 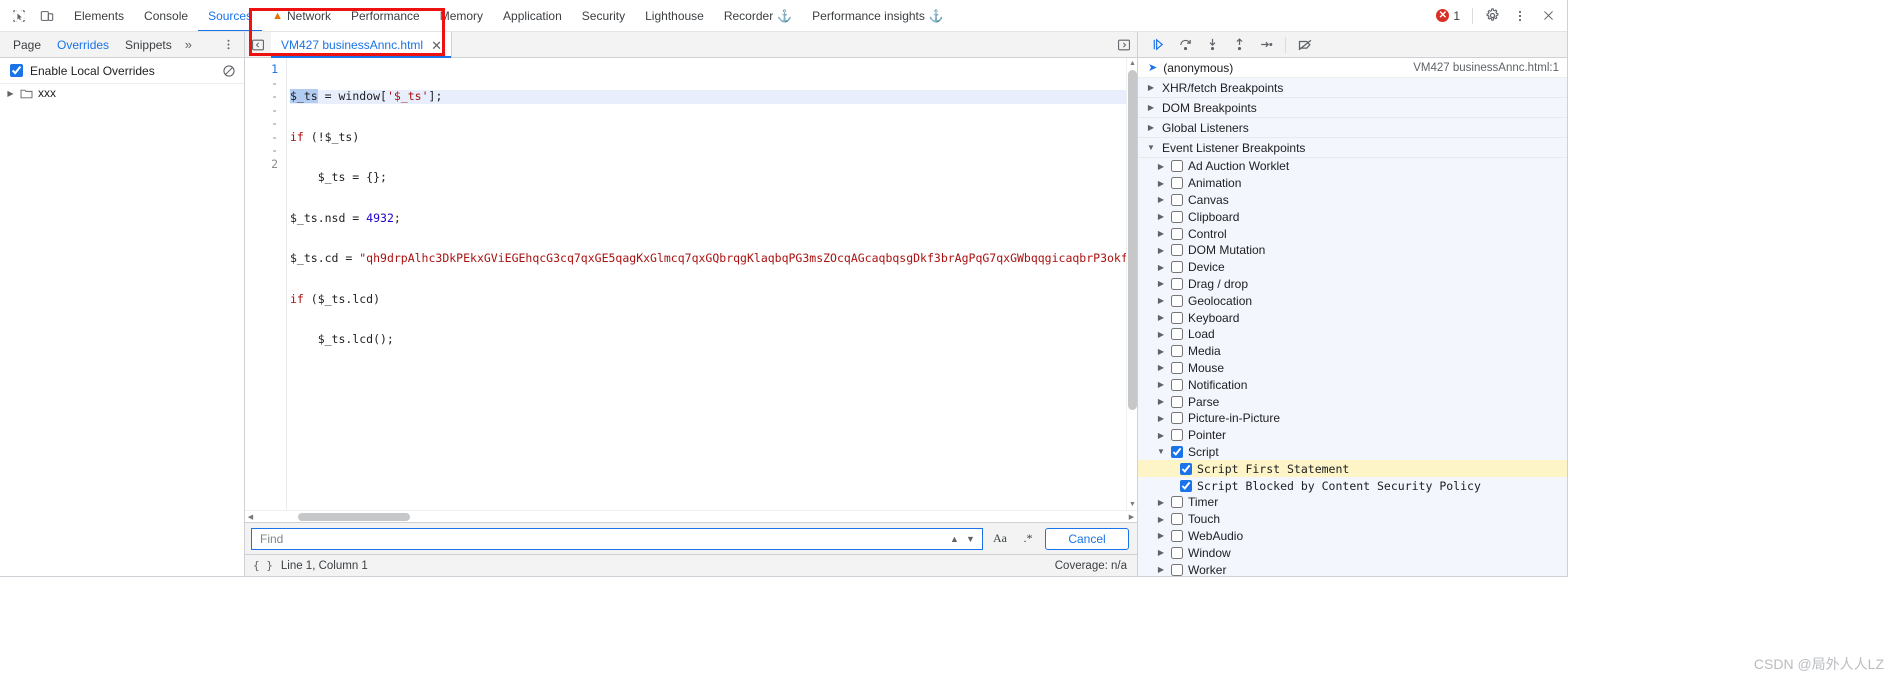 I want to click on elb-category-pointer: ▶ Pointer, so click(x=1352, y=435).